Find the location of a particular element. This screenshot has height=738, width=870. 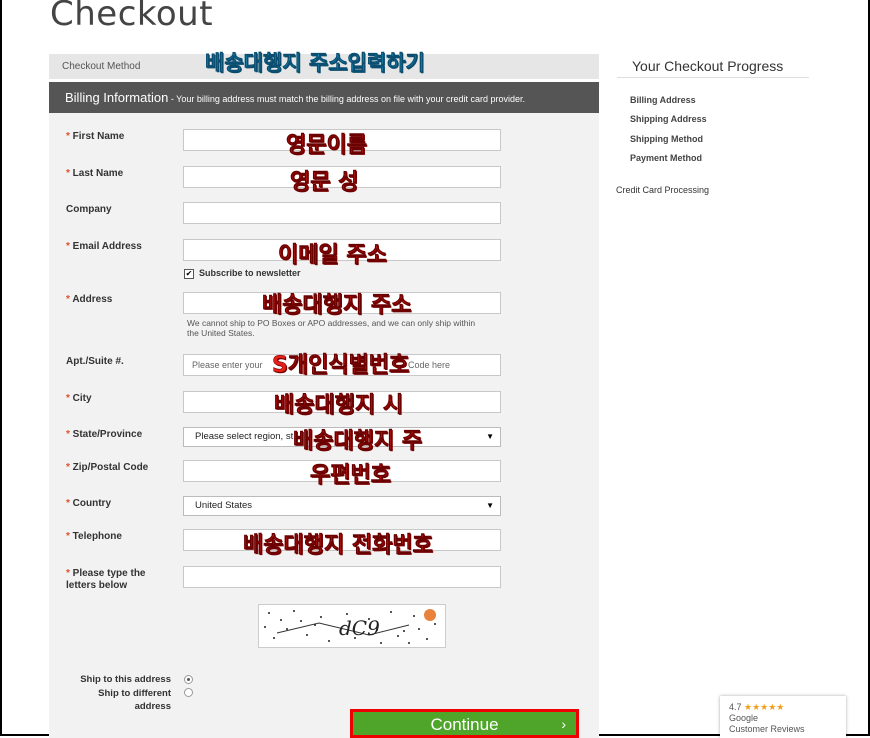

ship-to-this-address-radio is located at coordinates (188, 679).